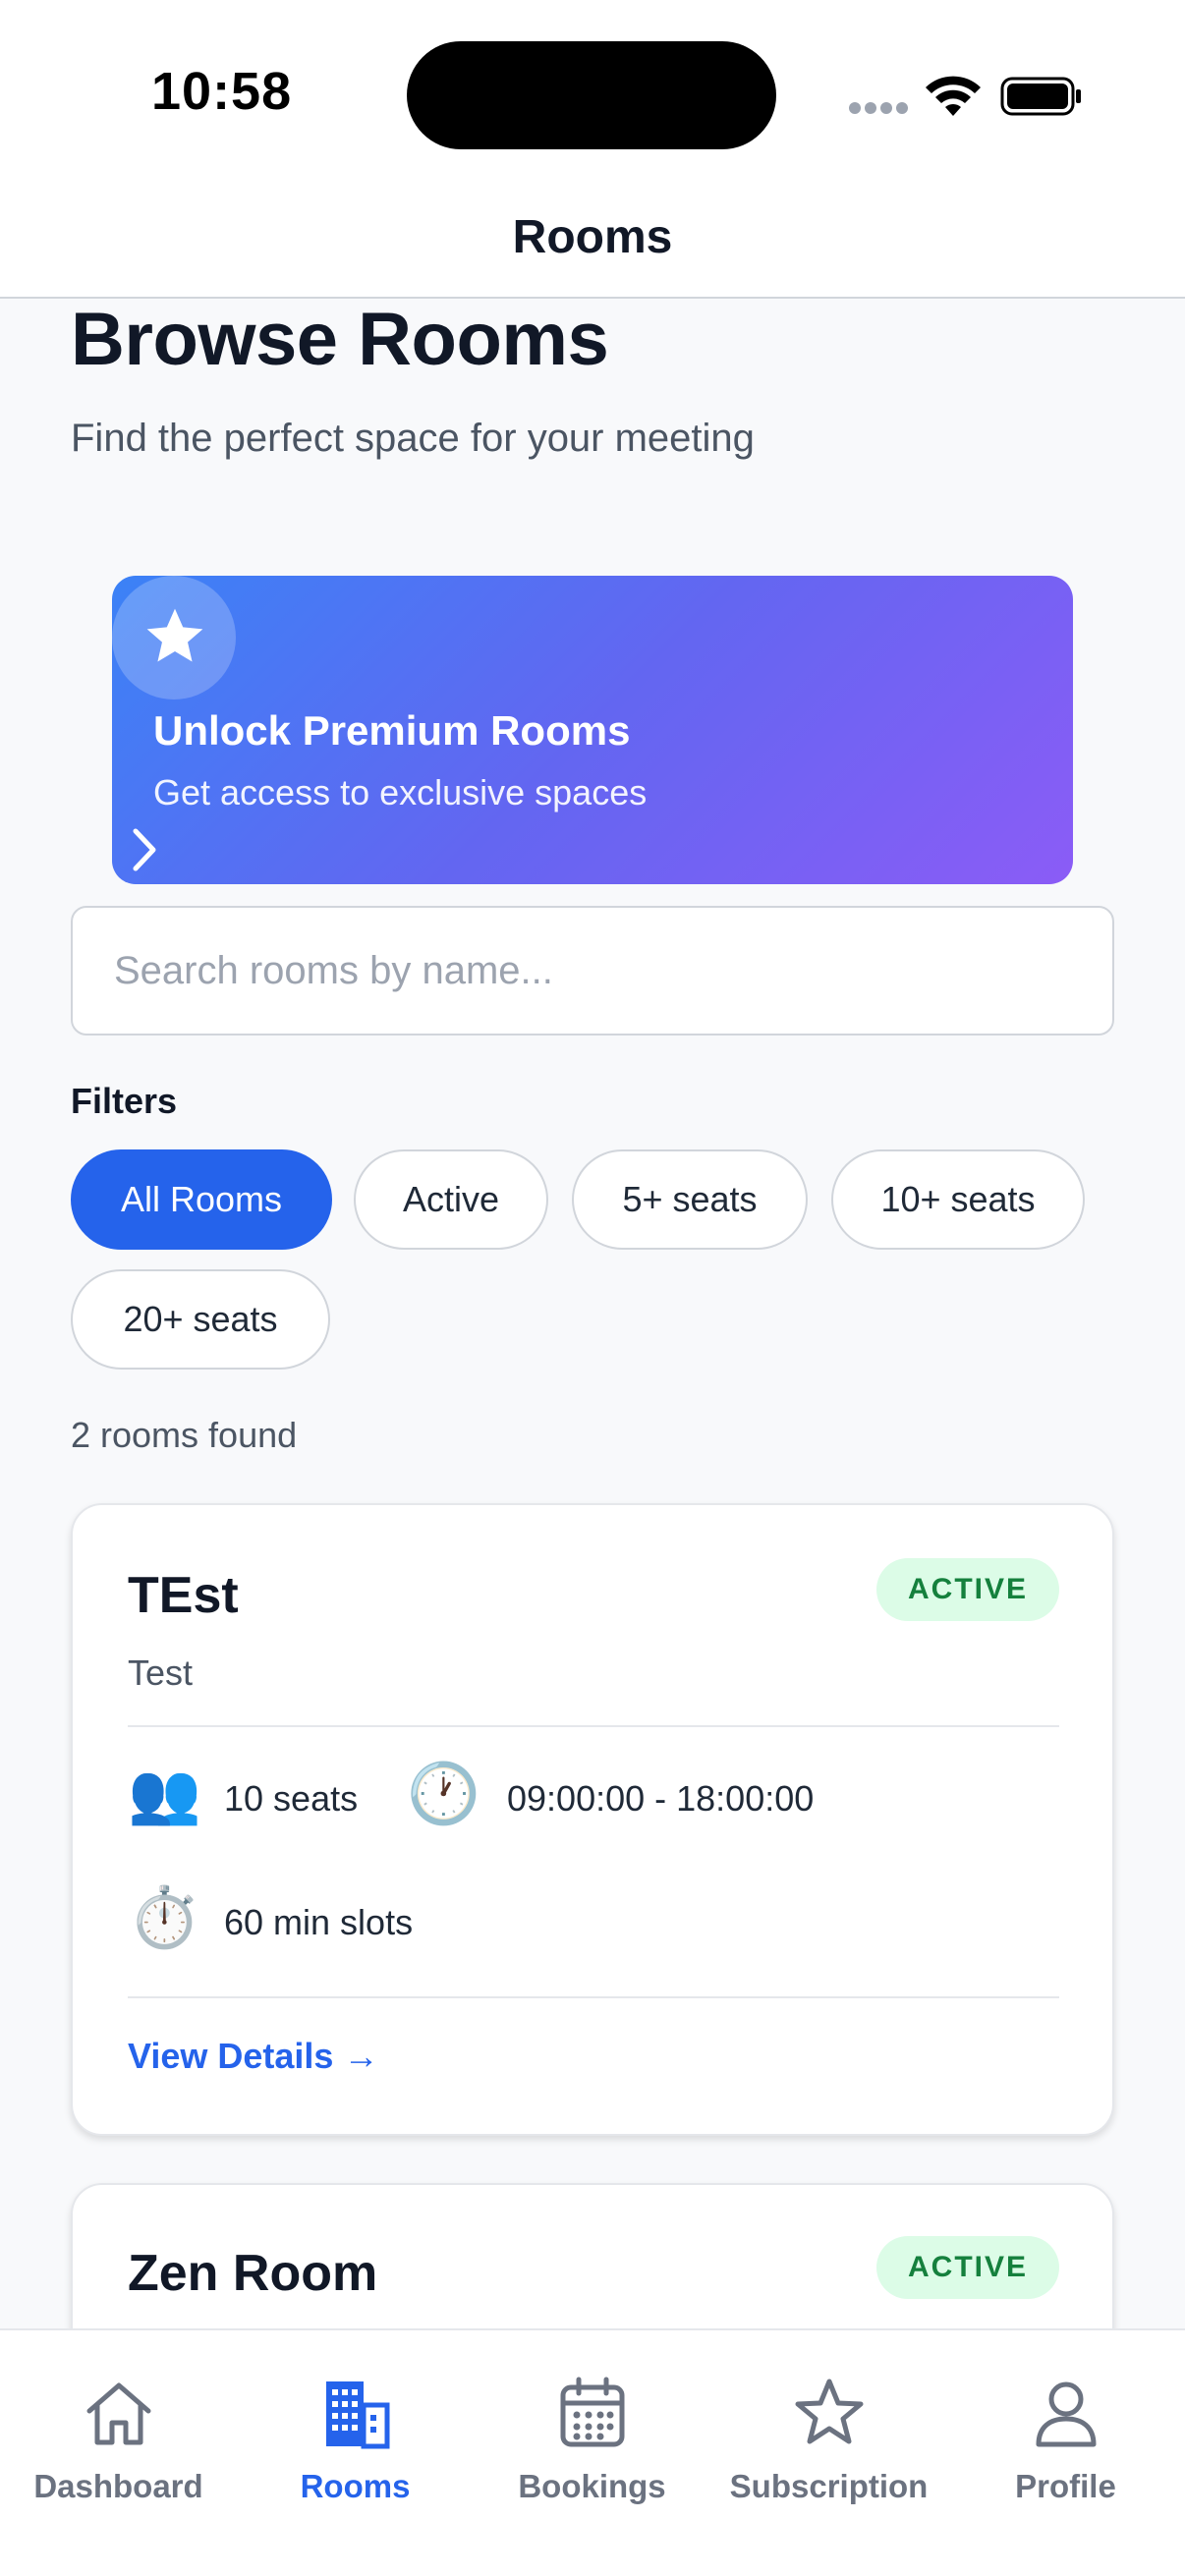  I want to click on people-icon: 👥, so click(165, 1793).